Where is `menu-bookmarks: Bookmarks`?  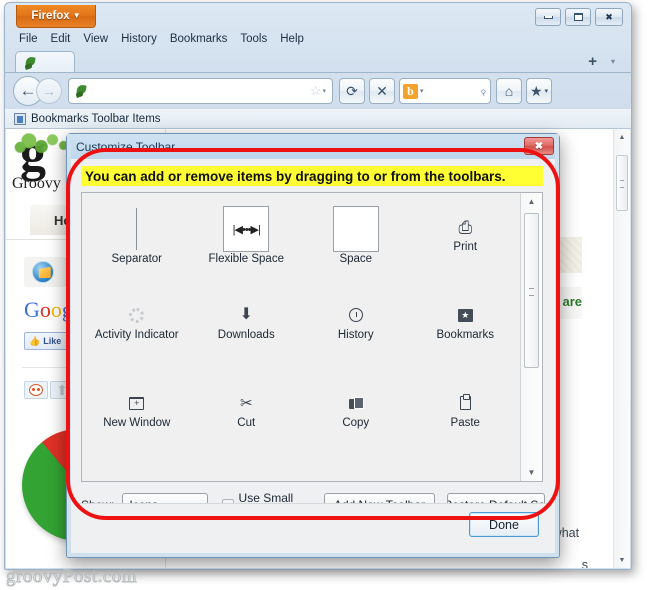 menu-bookmarks: Bookmarks is located at coordinates (199, 39).